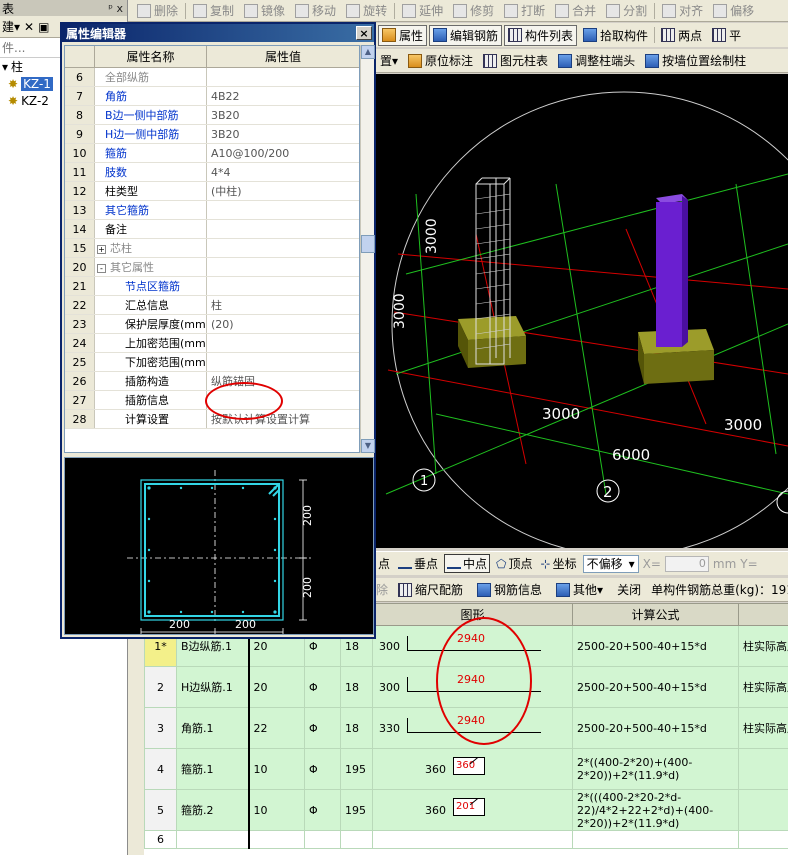  What do you see at coordinates (212, 381) in the screenshot?
I see `property-row: 26 插筋构造 纵筋锚固` at bounding box center [212, 381].